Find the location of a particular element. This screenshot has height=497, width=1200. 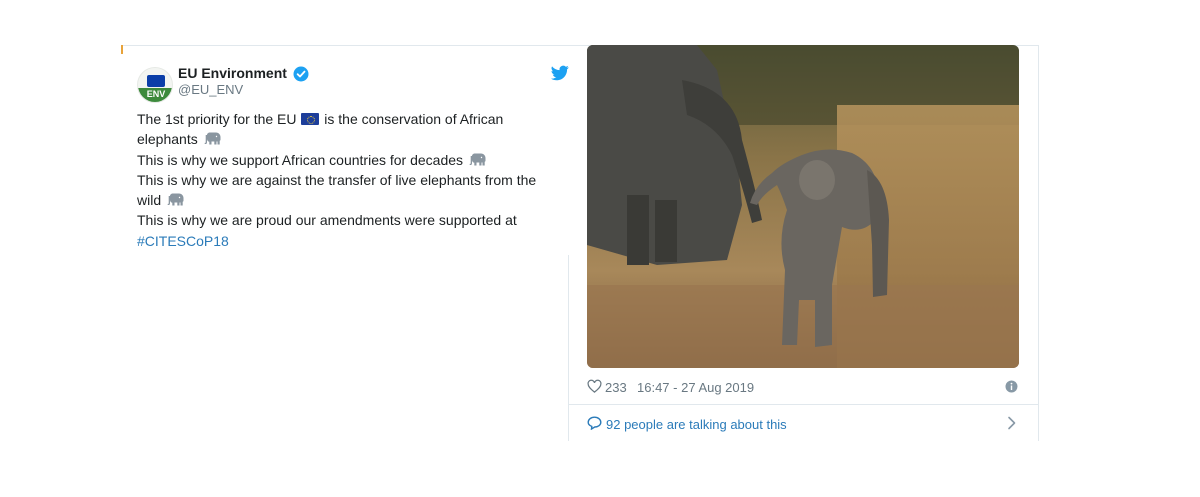

like-count: 233 is located at coordinates (616, 387).